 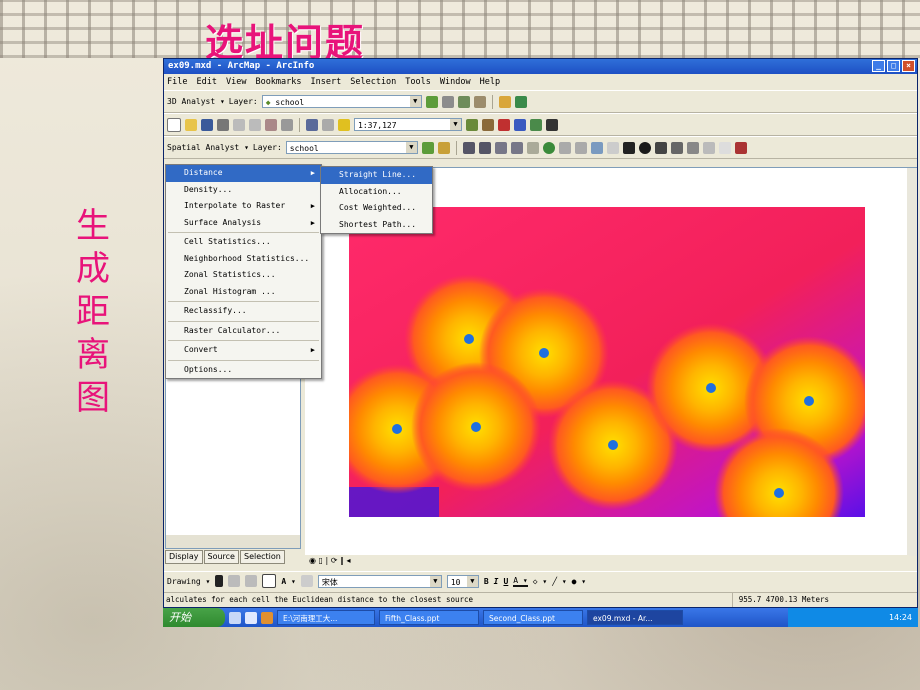 I want to click on delete-icon, so click(x=287, y=124).